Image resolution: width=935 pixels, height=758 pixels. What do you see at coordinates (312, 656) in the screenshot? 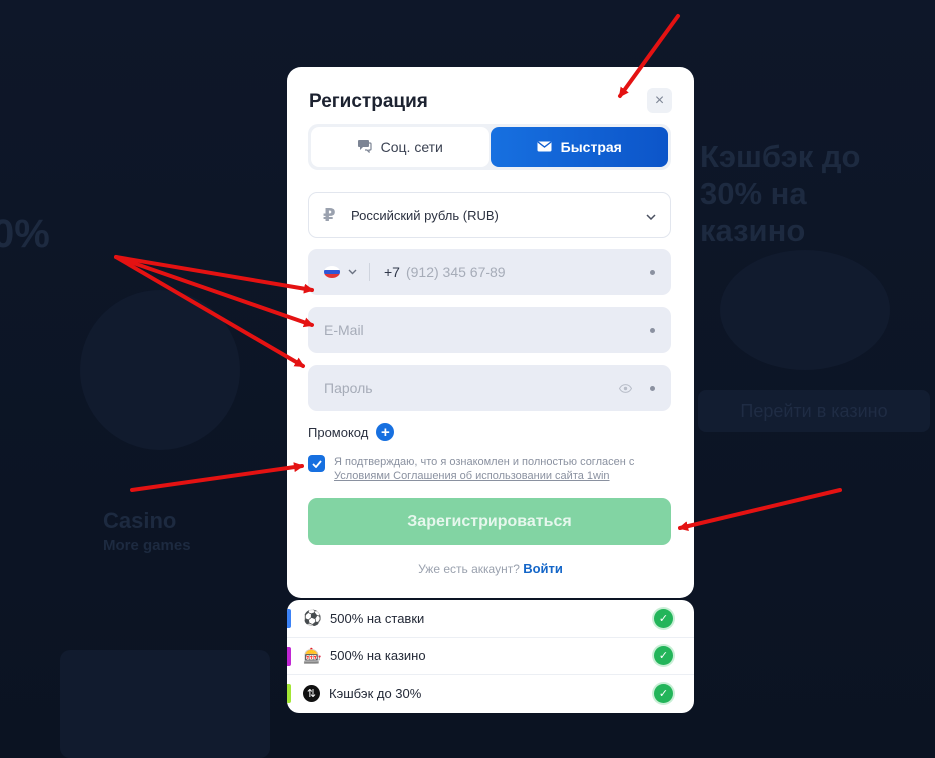
I see `slot-machine-icon: 🎰` at bounding box center [312, 656].